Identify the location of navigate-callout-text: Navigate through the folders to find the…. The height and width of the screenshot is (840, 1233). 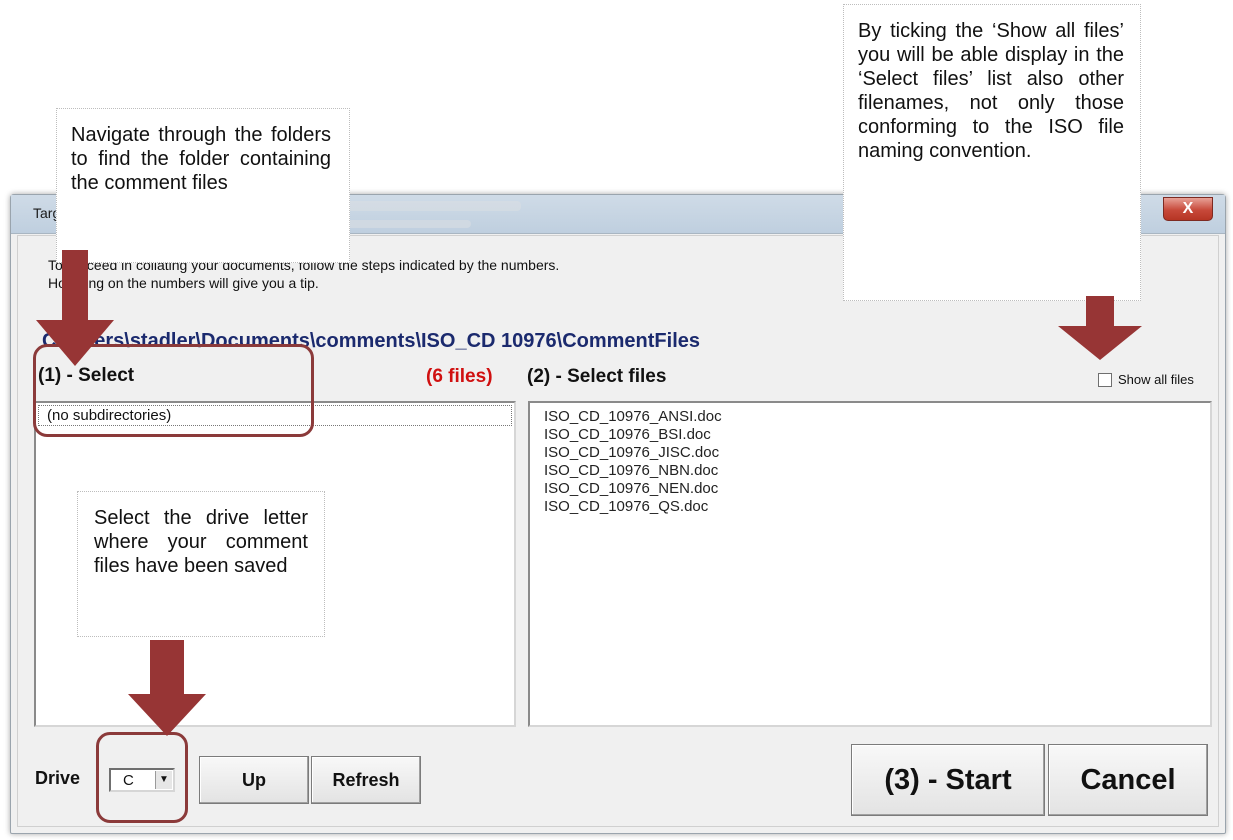
(201, 159).